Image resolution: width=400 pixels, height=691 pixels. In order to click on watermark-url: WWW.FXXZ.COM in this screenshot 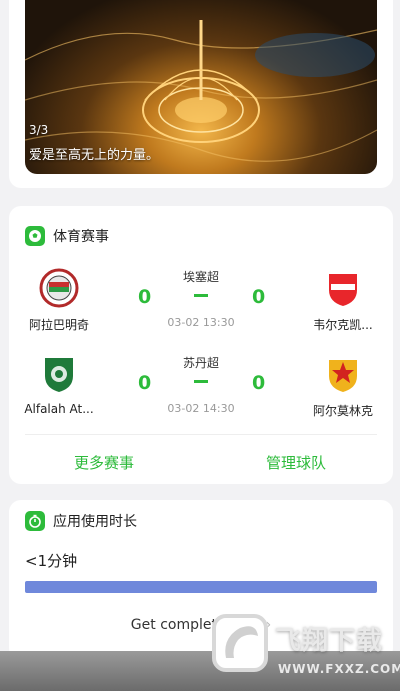, I will do `click(339, 669)`.